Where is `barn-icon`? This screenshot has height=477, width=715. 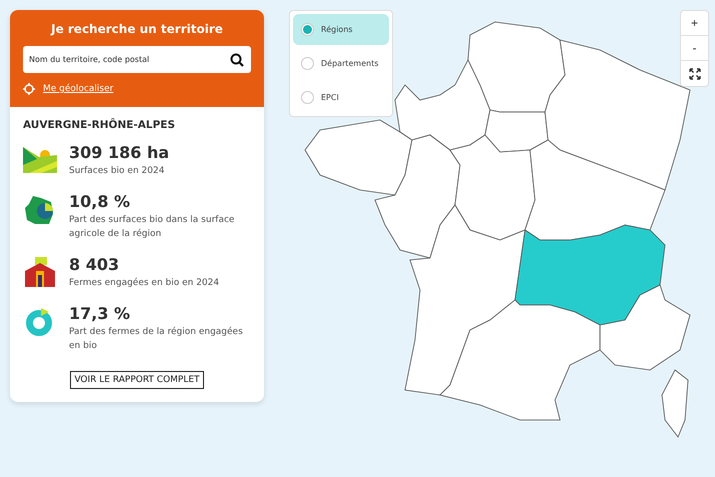
barn-icon is located at coordinates (40, 272).